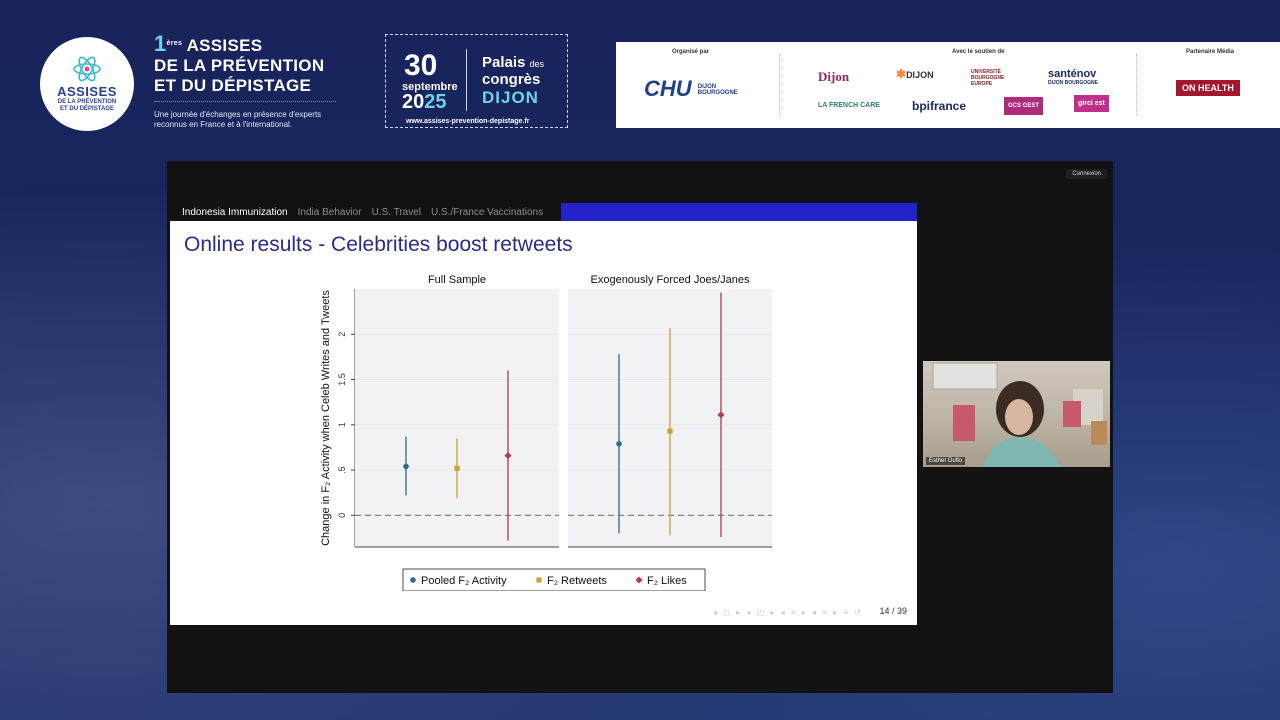 Image resolution: width=1280 pixels, height=720 pixels. What do you see at coordinates (87, 68) in the screenshot?
I see `atom-icon` at bounding box center [87, 68].